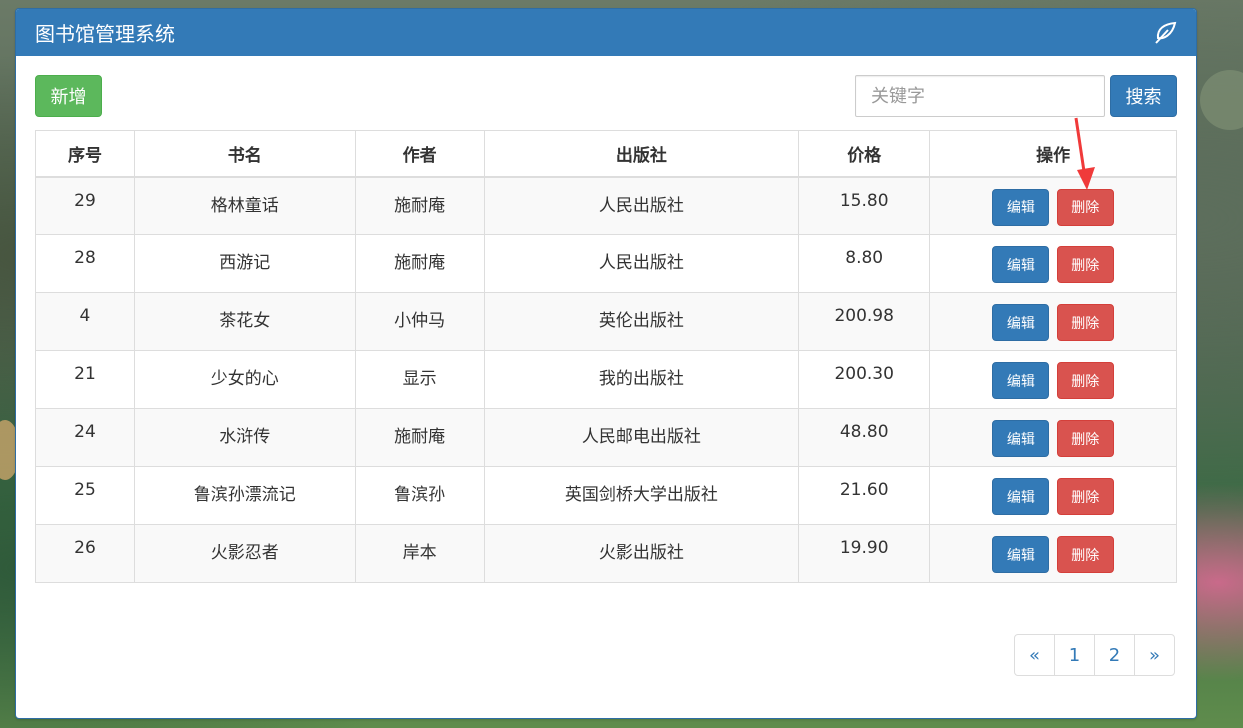 This screenshot has width=1243, height=728. I want to click on table-header-row: 序号 书名 作者 出版社 价格 操作, so click(606, 154).